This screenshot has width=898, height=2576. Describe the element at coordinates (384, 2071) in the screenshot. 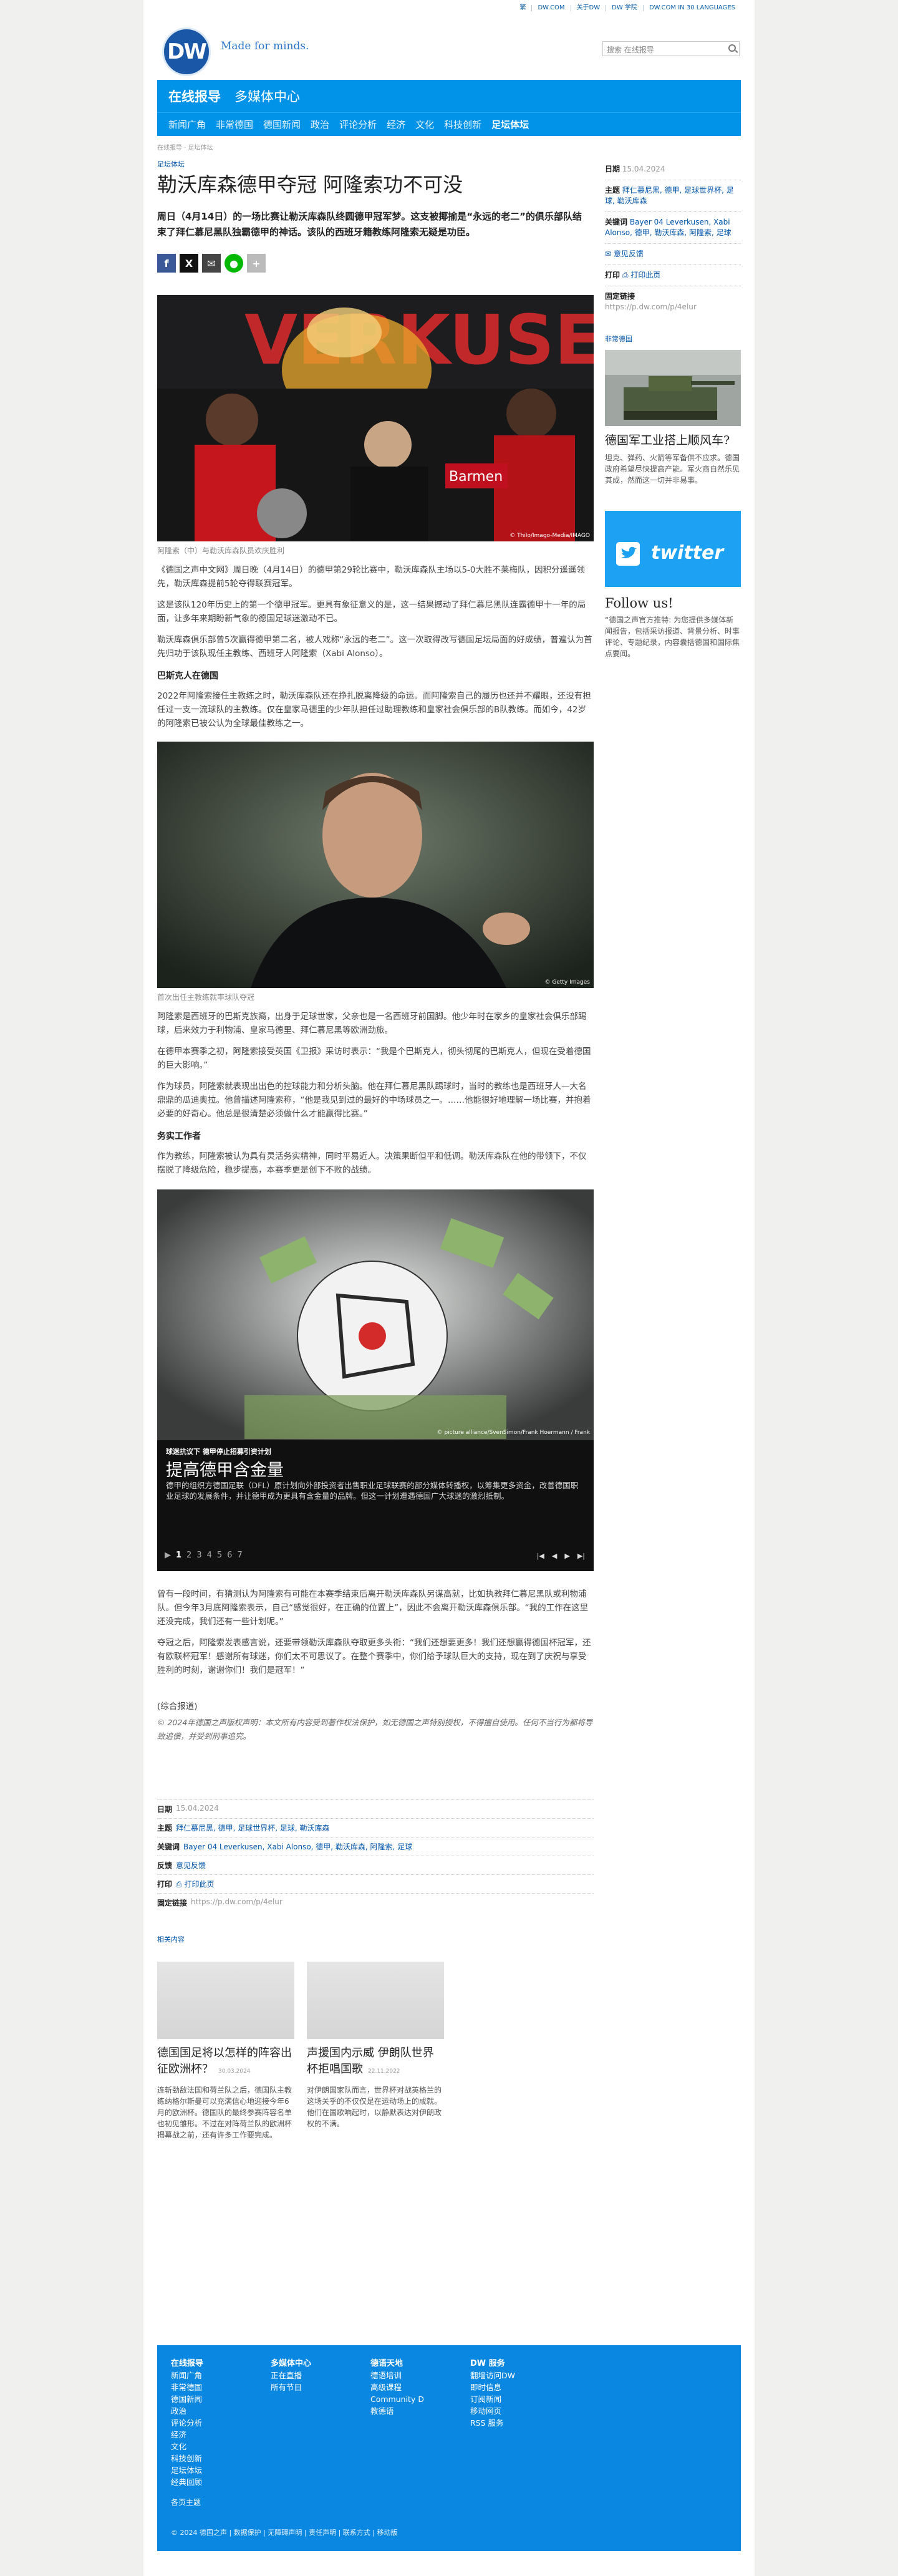

I see `related-date: 22.11.2022` at that location.